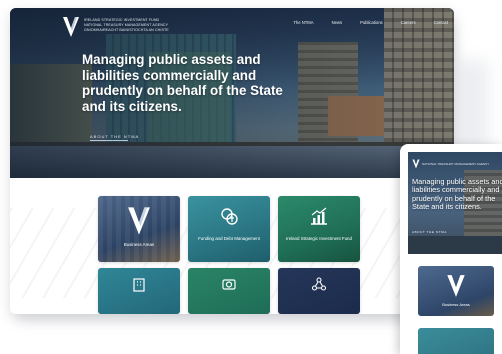 The image size is (502, 354). Describe the element at coordinates (229, 238) in the screenshot. I see `tile-label: Funding and Debt Management` at that location.